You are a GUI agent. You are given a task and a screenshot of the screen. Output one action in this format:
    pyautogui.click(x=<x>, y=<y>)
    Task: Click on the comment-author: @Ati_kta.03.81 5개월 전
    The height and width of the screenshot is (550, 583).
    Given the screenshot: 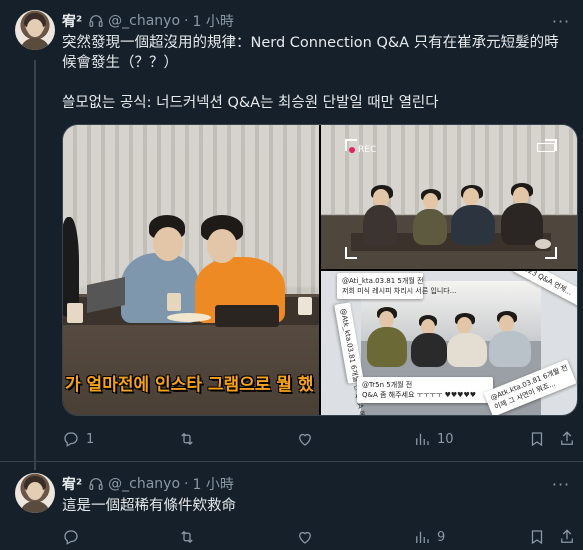 What is the action you would take?
    pyautogui.click(x=383, y=281)
    